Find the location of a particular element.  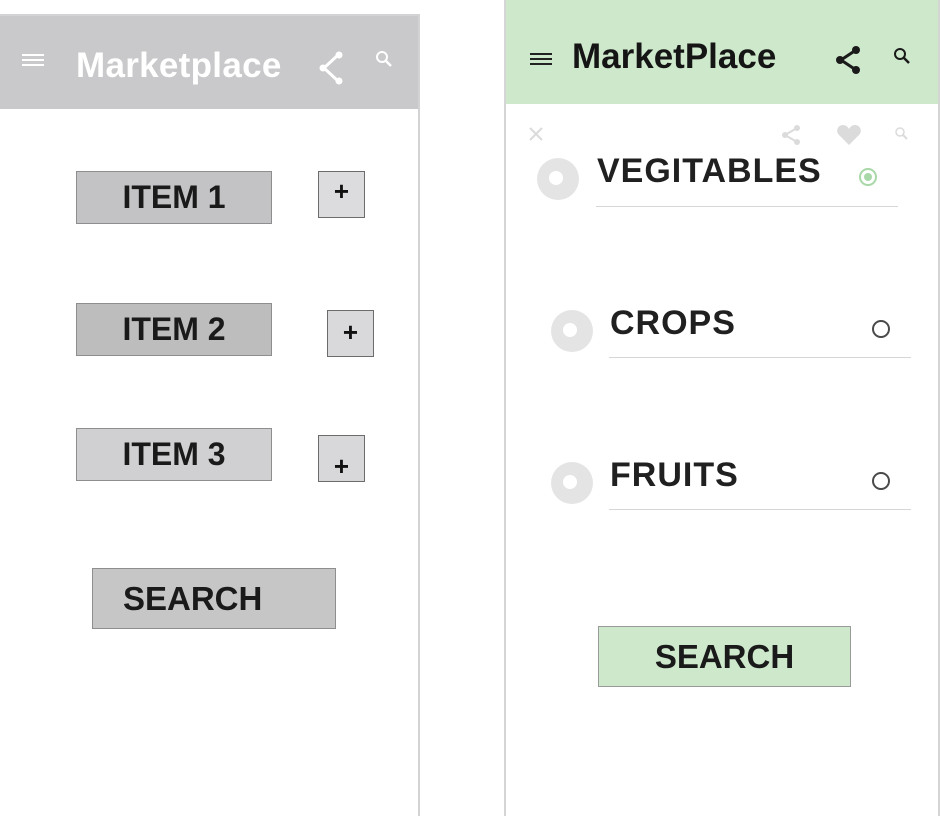

close-icon is located at coordinates (536, 134).